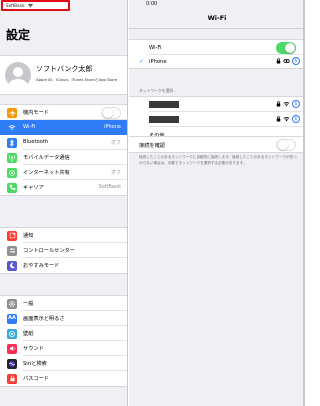 The height and width of the screenshot is (406, 320). I want to click on link-icon, so click(286, 61).